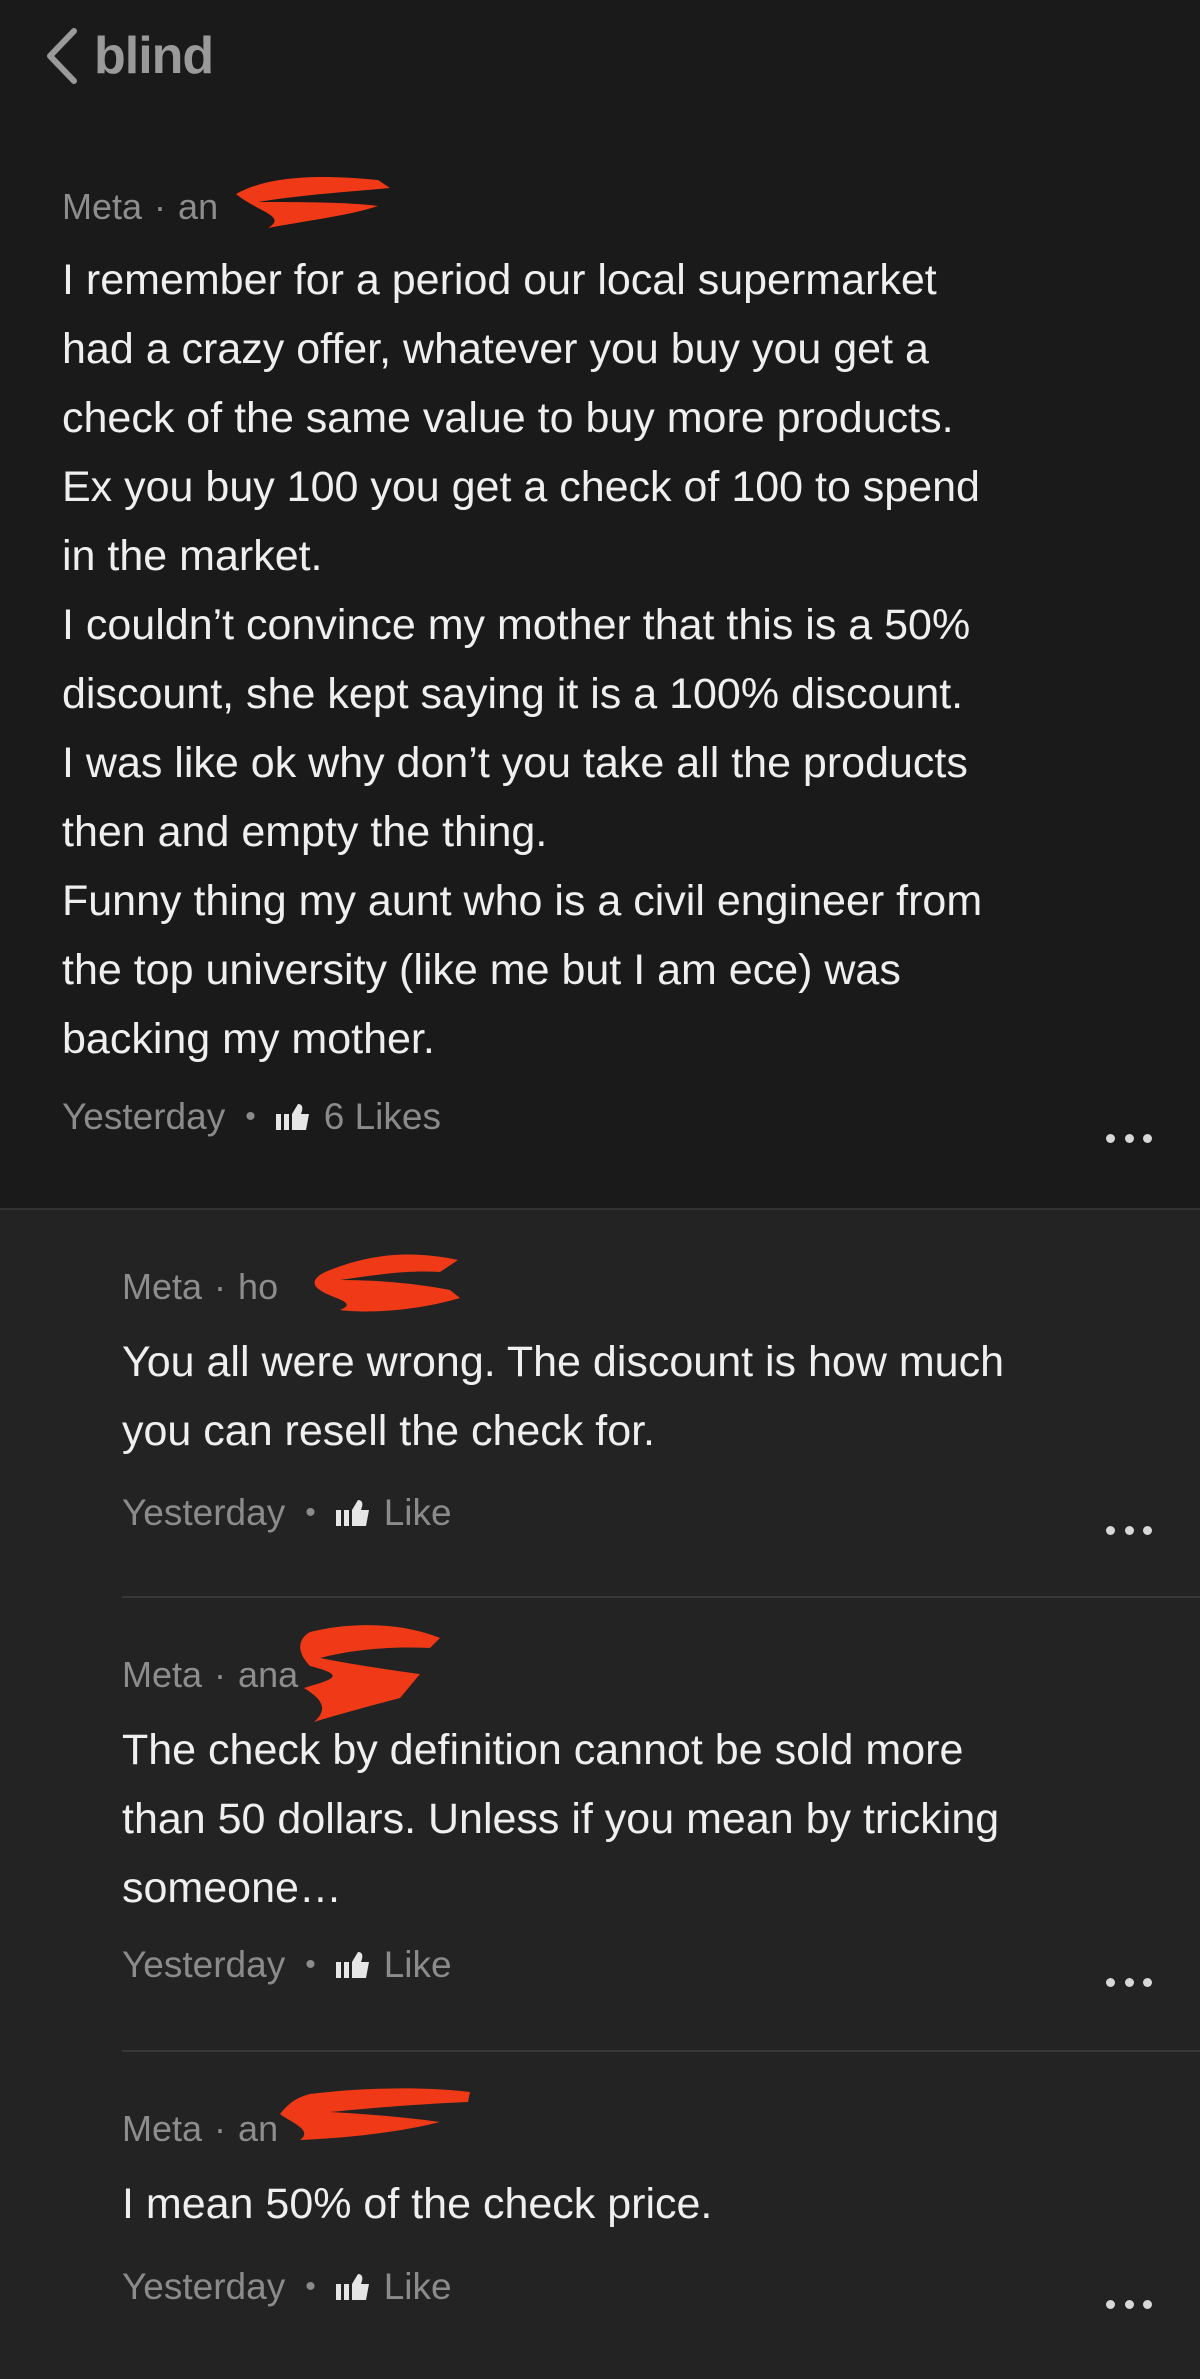 This screenshot has width=1200, height=2379. Describe the element at coordinates (154, 56) in the screenshot. I see `app-logo: blind` at that location.